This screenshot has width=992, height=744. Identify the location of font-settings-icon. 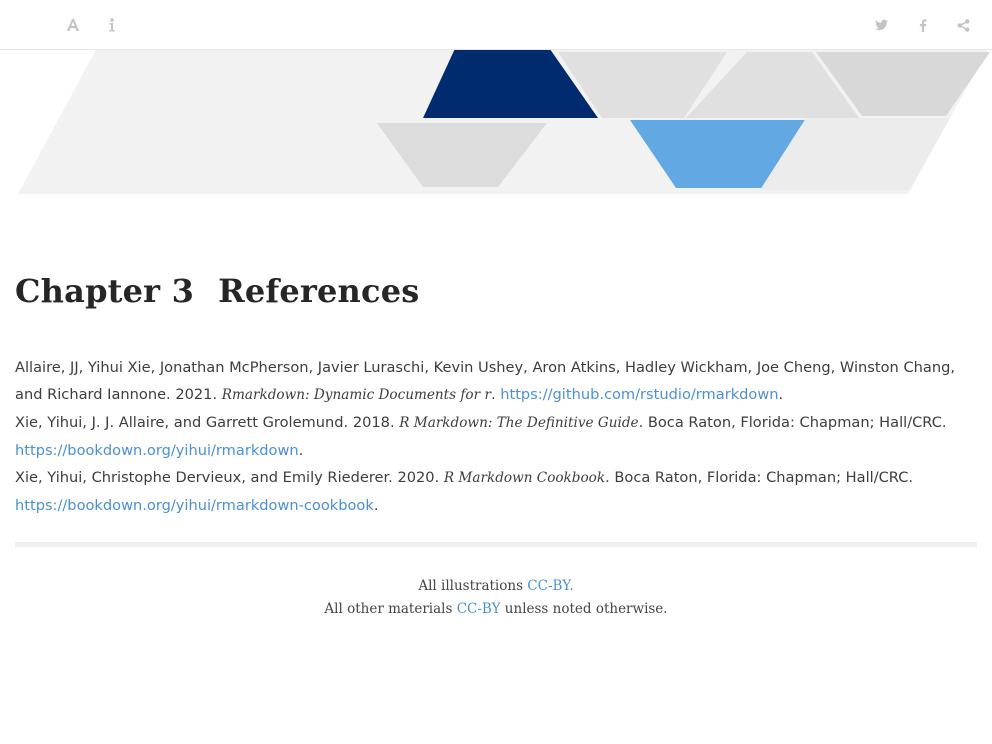
(73, 25).